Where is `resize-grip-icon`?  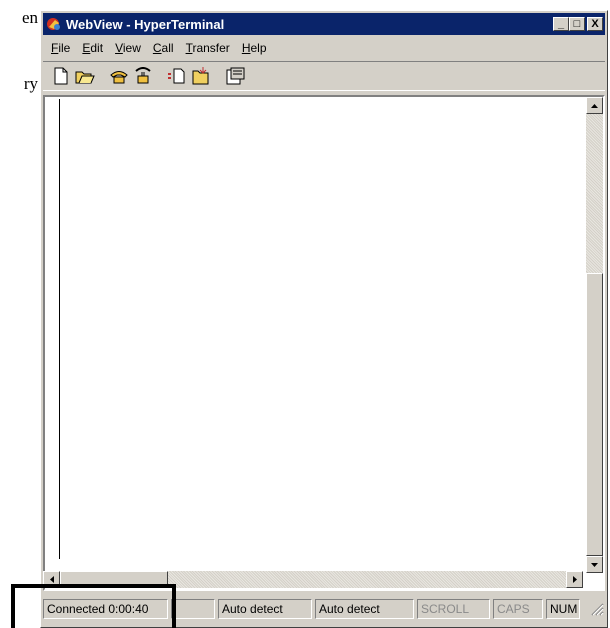 resize-grip-icon is located at coordinates (597, 609).